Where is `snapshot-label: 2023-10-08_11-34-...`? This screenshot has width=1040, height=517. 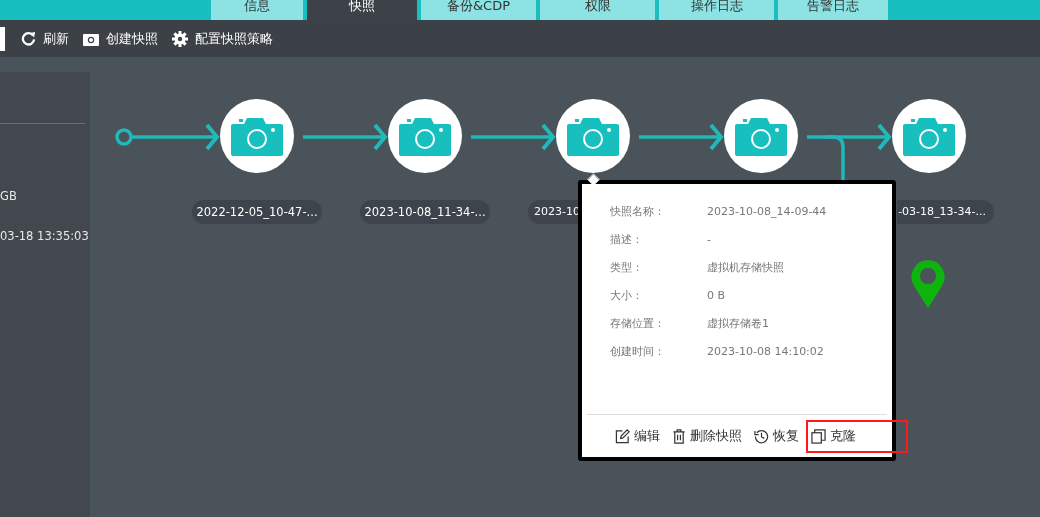
snapshot-label: 2023-10-08_11-34-... is located at coordinates (425, 212).